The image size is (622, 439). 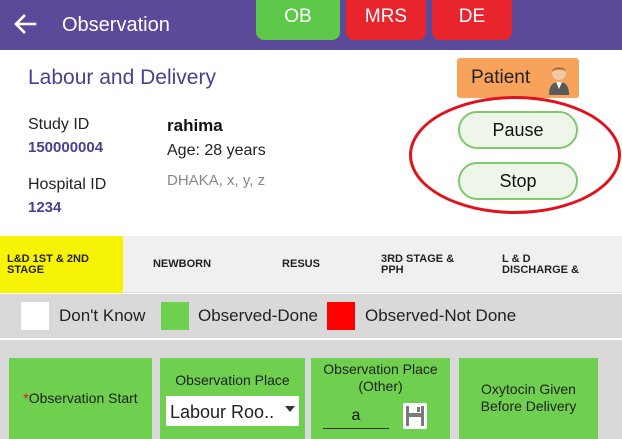 I want to click on tab-label: PPH, so click(x=392, y=269).